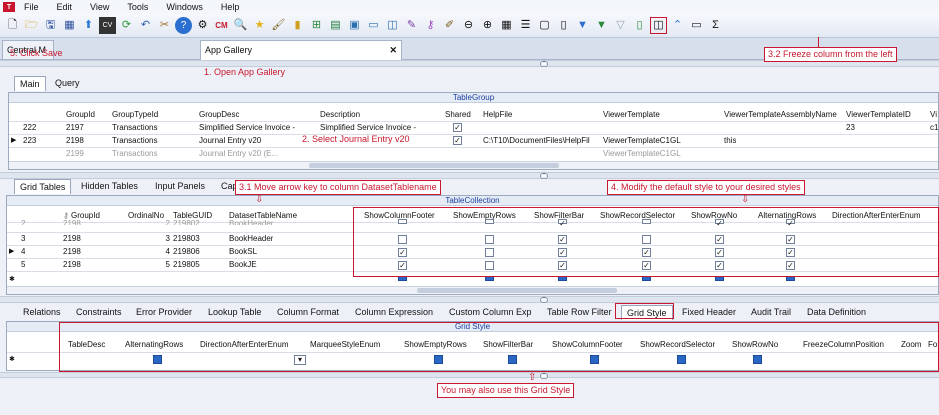 This screenshot has height=415, width=939. What do you see at coordinates (677, 25) in the screenshot?
I see `up-icon: ⌃` at bounding box center [677, 25].